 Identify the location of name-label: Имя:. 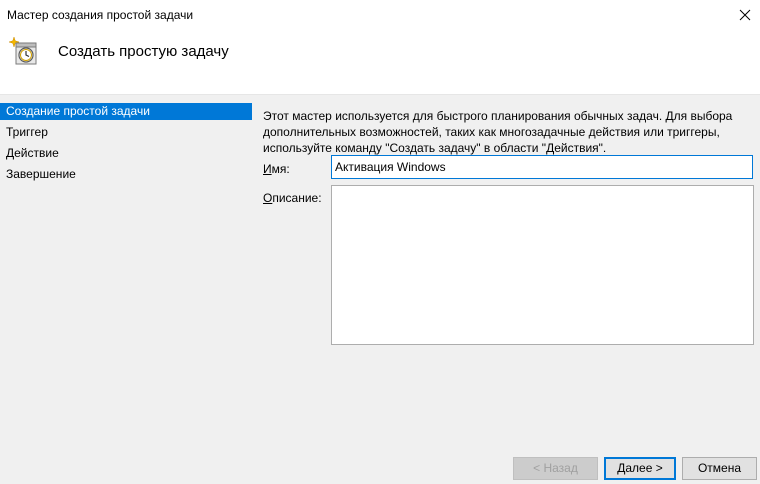
(276, 169).